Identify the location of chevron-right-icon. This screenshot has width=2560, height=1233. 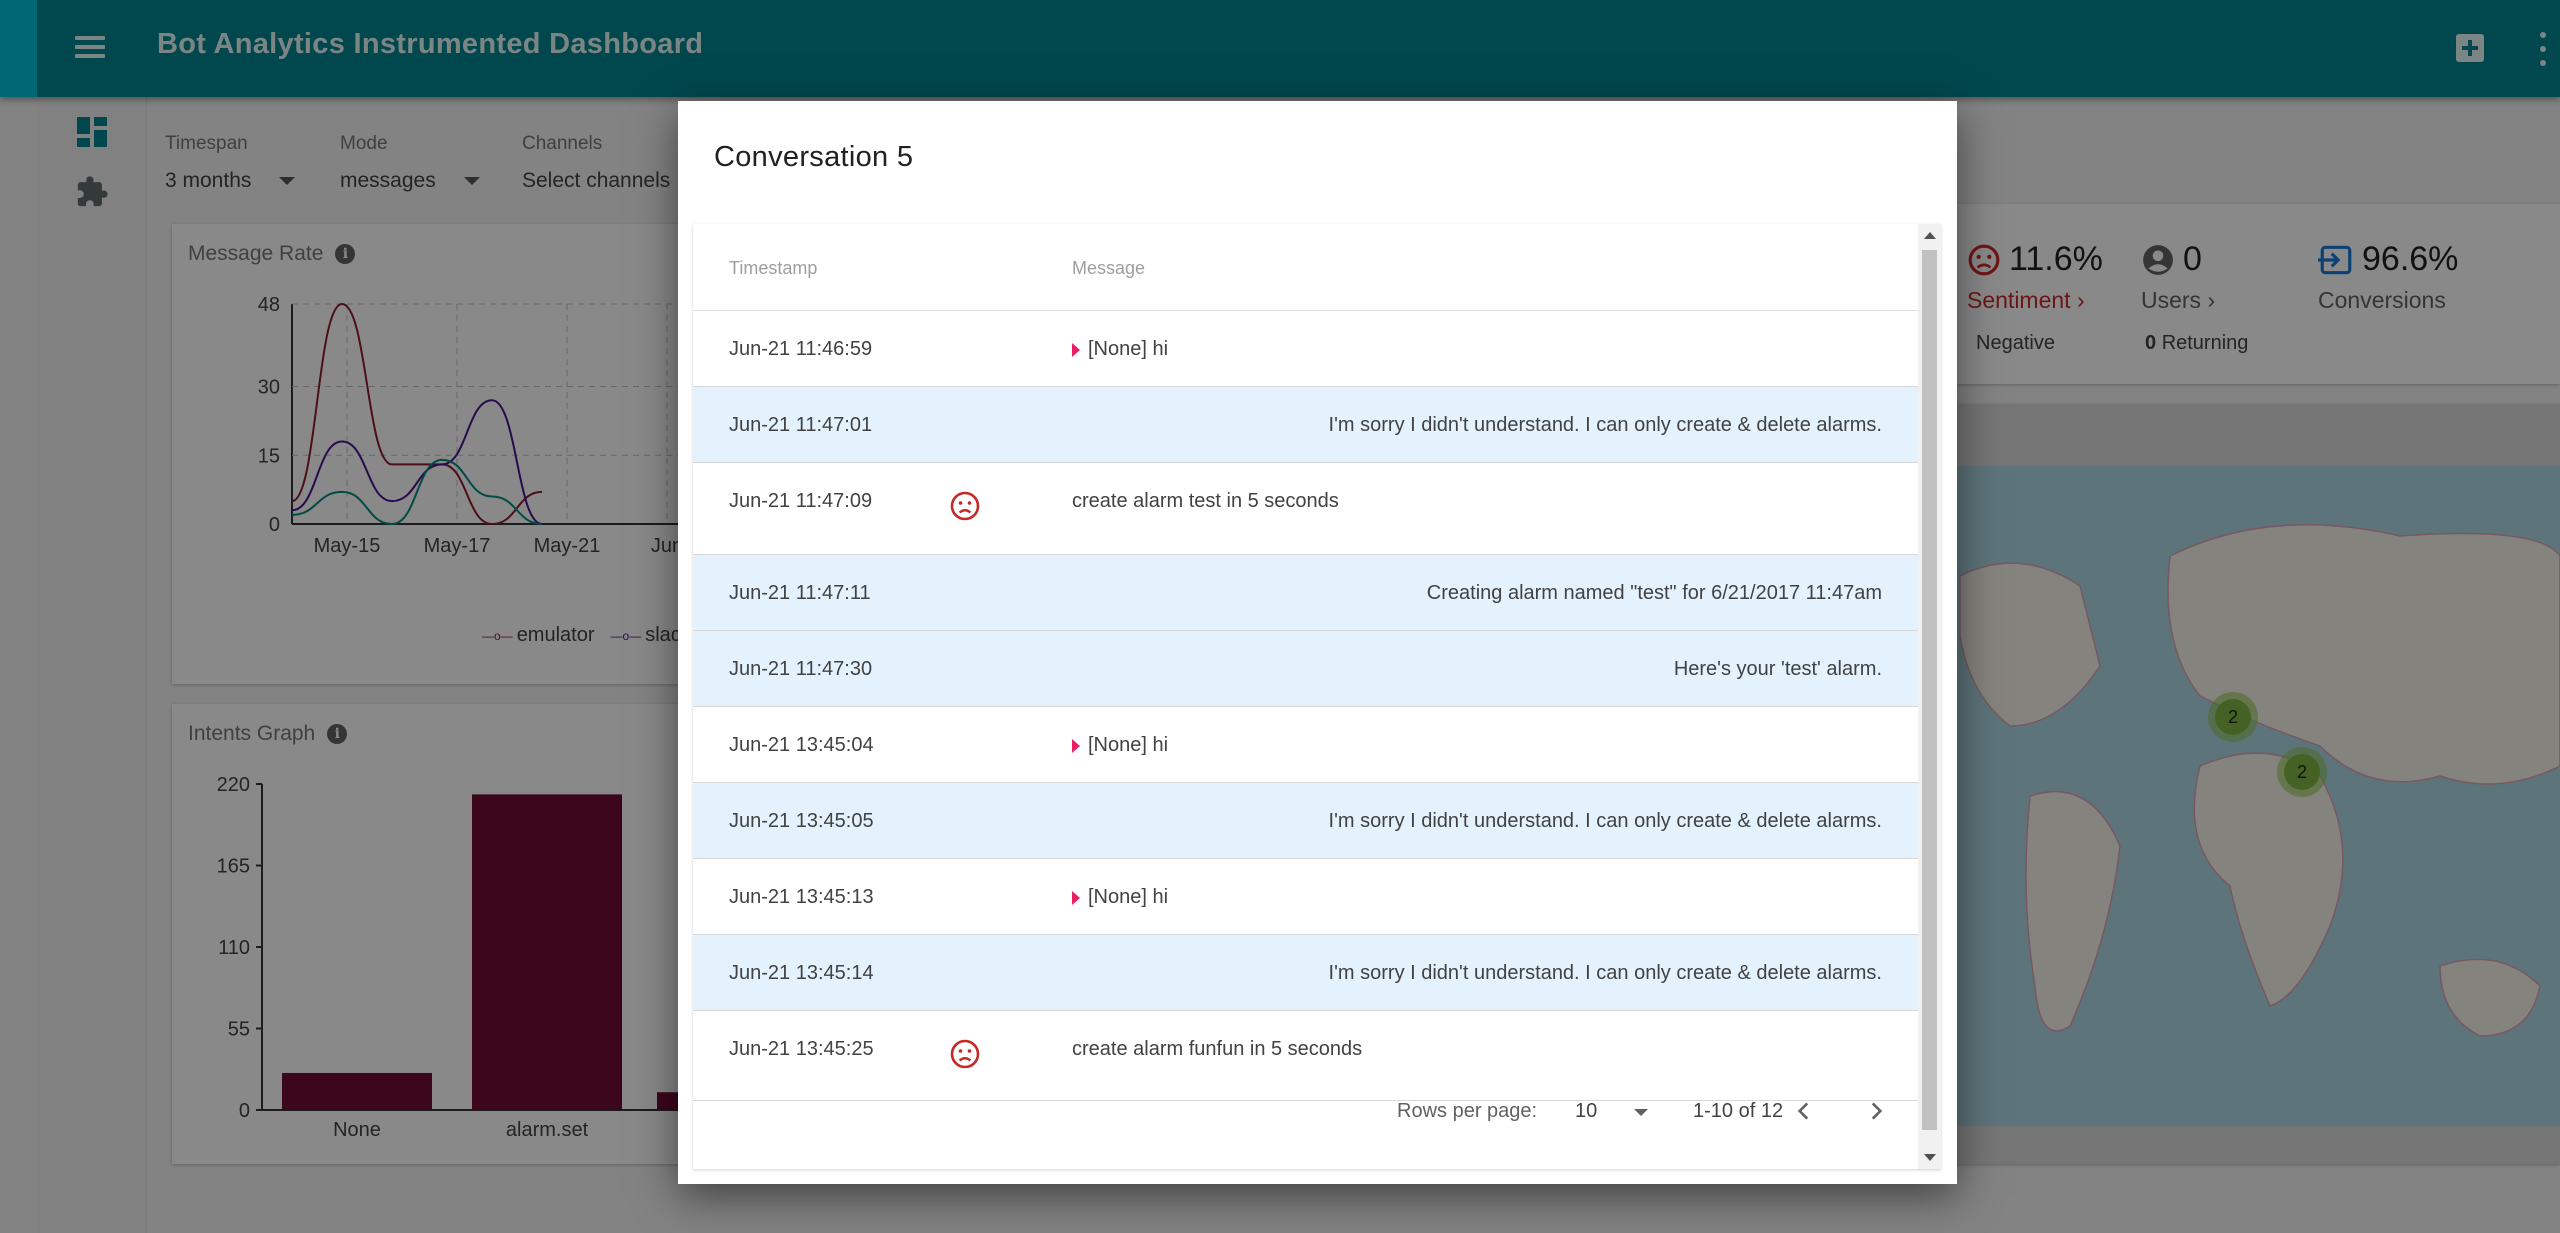
(1876, 1111).